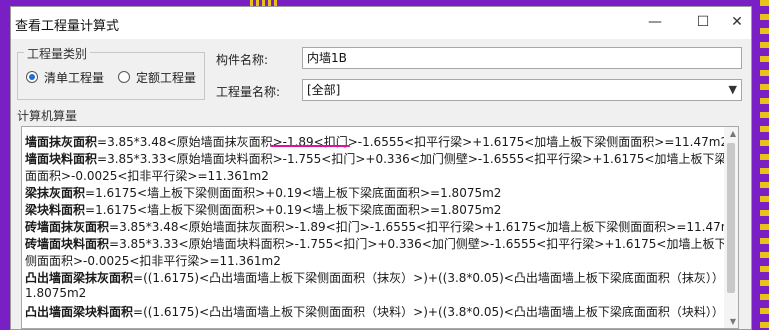 This screenshot has height=330, width=769. I want to click on quantity-name-value: [全部], so click(324, 90).